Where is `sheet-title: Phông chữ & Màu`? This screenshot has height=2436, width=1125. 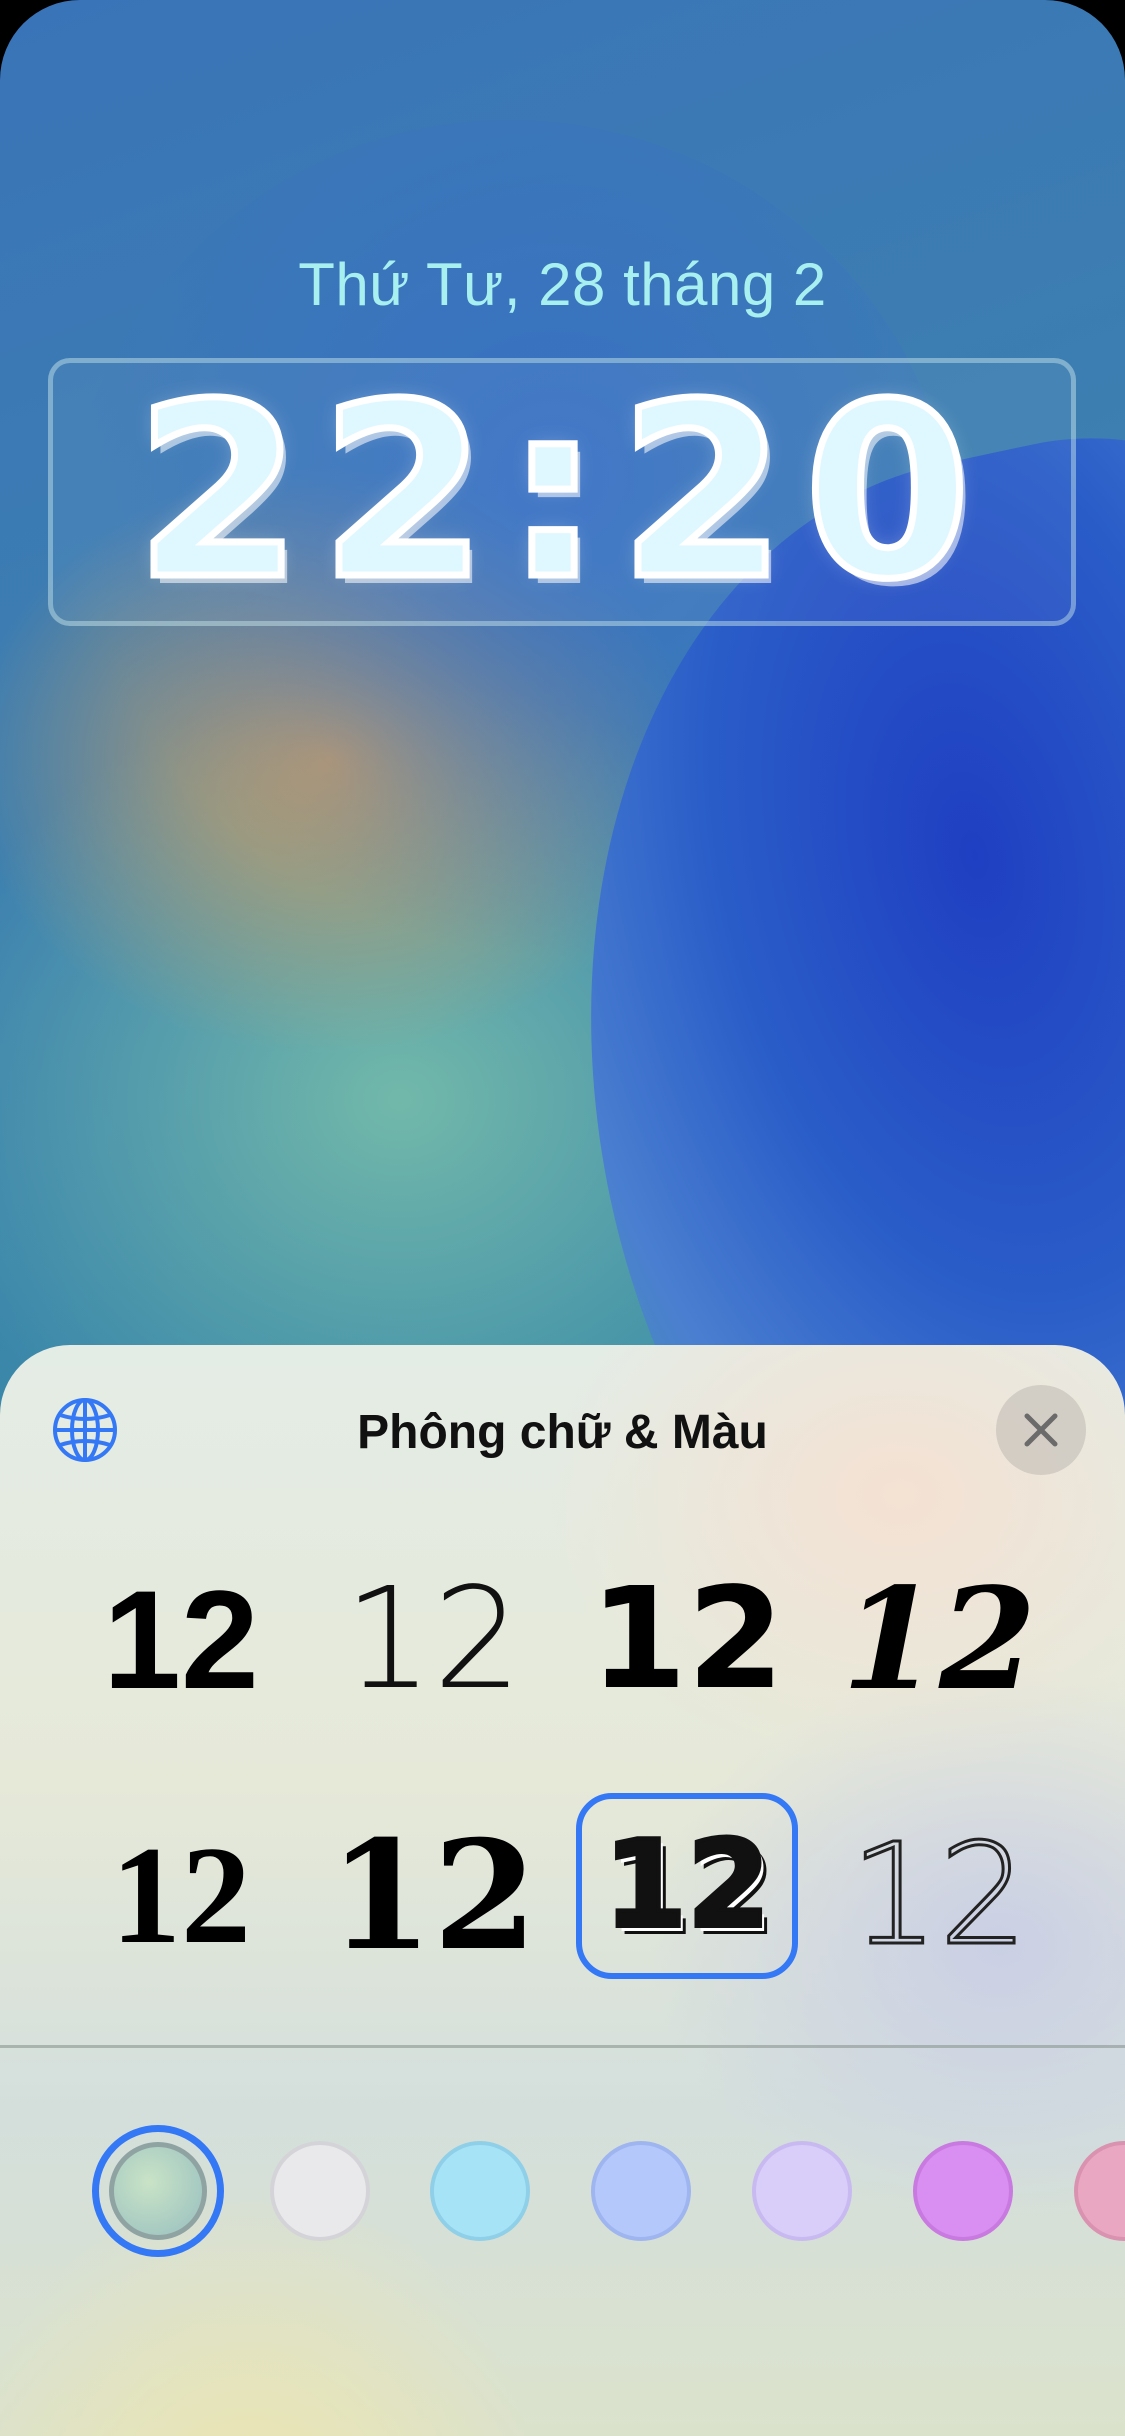 sheet-title: Phông chữ & Màu is located at coordinates (562, 1432).